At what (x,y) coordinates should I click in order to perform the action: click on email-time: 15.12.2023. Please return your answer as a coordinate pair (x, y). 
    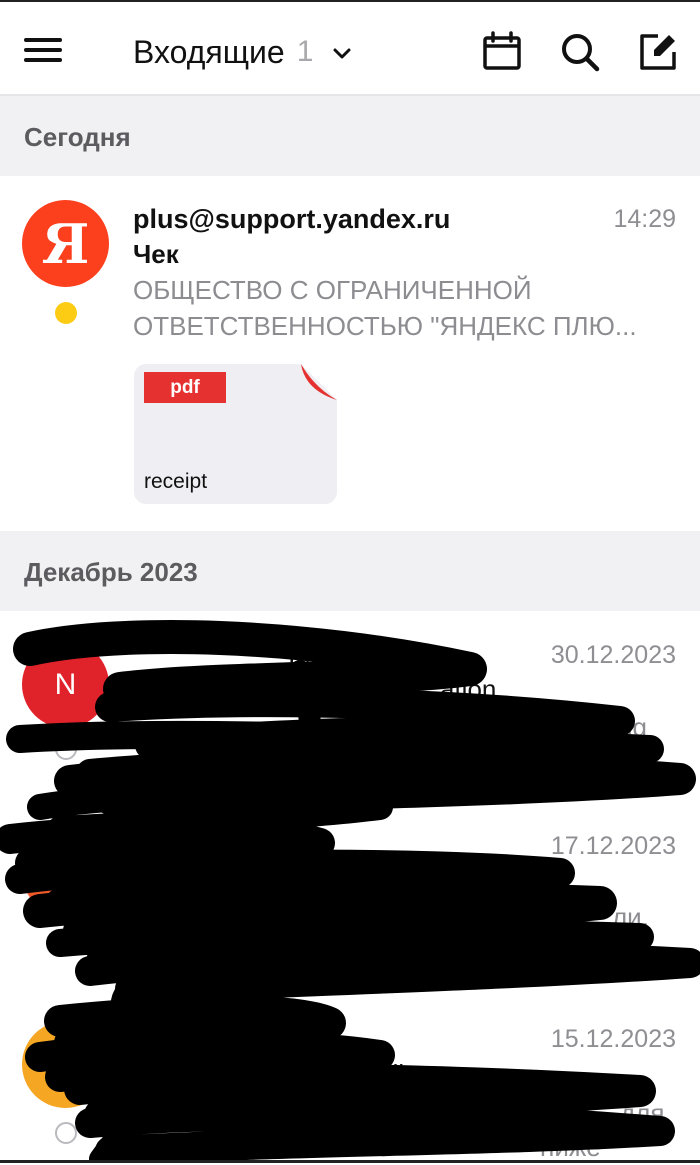
    Looking at the image, I should click on (613, 1039).